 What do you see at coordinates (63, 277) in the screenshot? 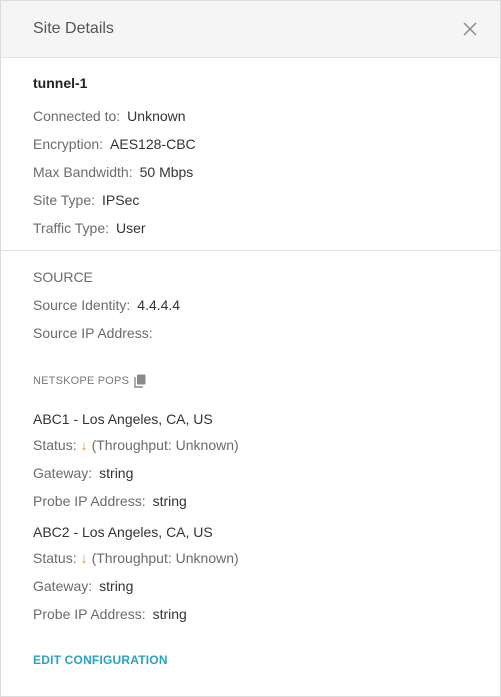
I see `source-title: SOURCE` at bounding box center [63, 277].